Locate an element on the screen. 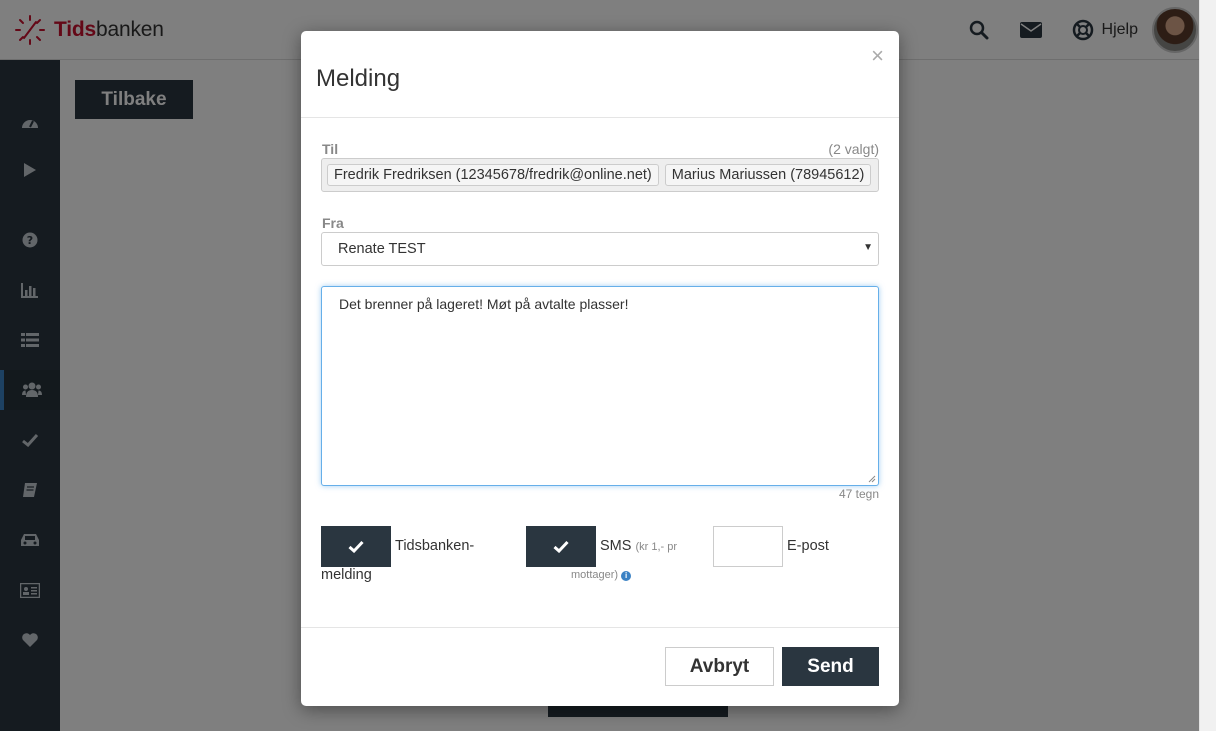  from-select: Renate TEST ▼ is located at coordinates (600, 249).